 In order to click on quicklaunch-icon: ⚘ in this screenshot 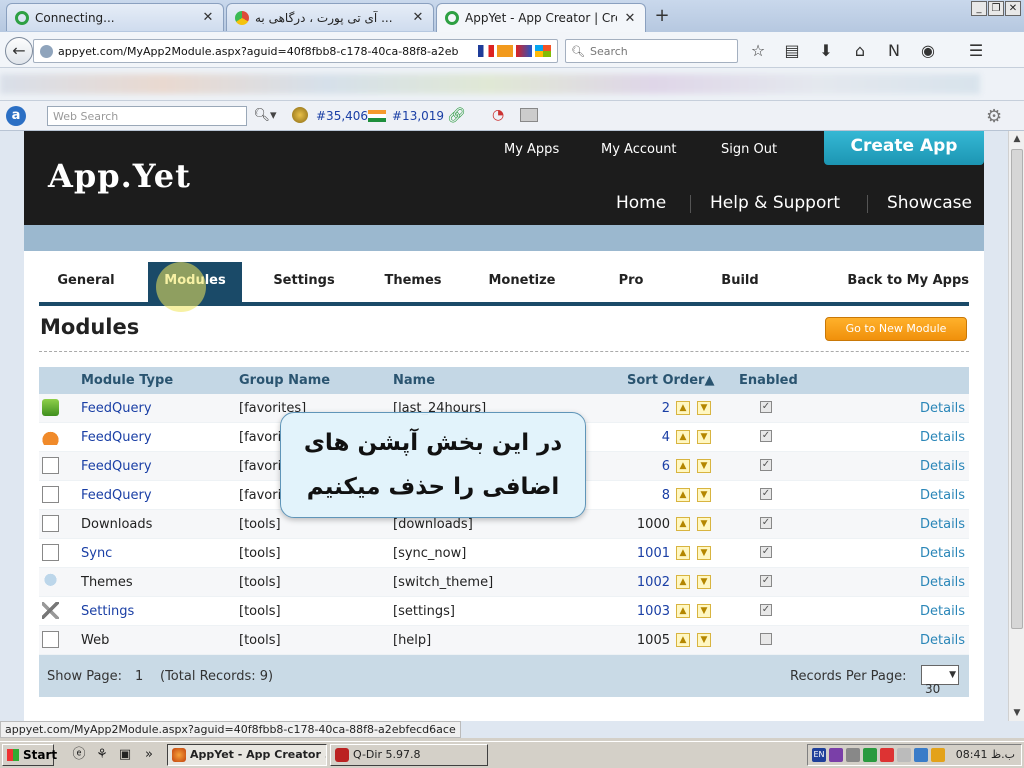, I will do `click(102, 755)`.